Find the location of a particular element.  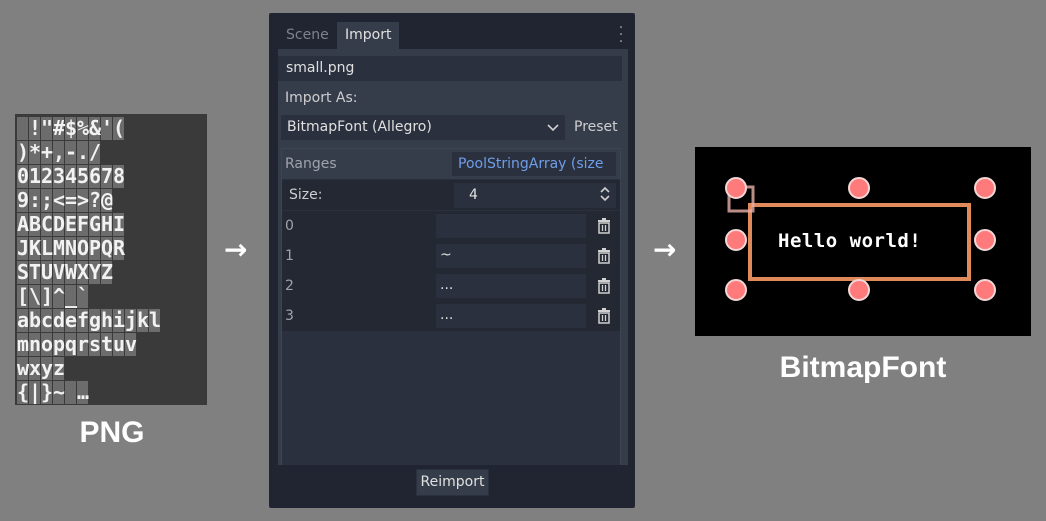

ranges-label: Ranges is located at coordinates (311, 164).